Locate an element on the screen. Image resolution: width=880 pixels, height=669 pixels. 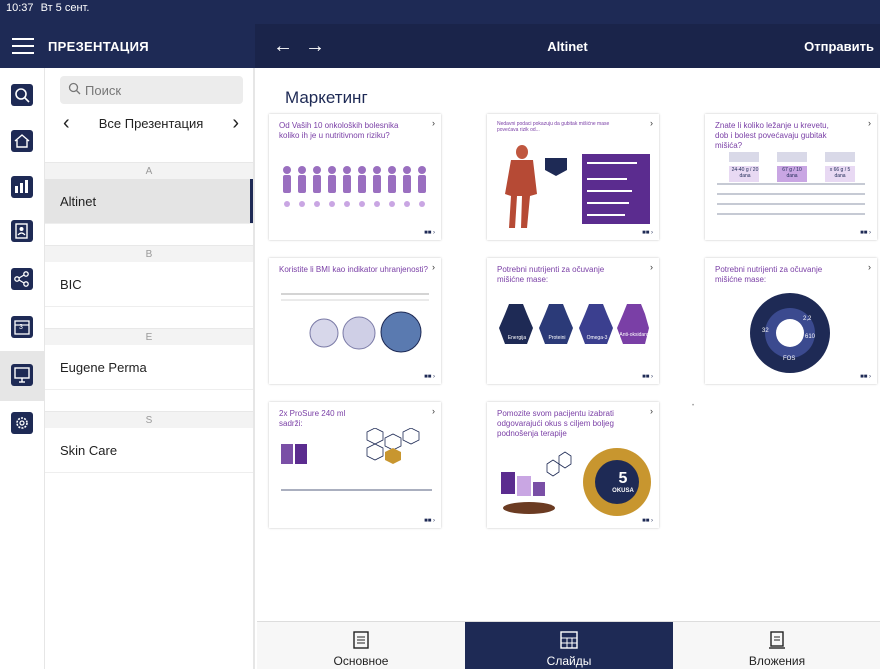
nutrient-label: Energija is located at coordinates (517, 338).